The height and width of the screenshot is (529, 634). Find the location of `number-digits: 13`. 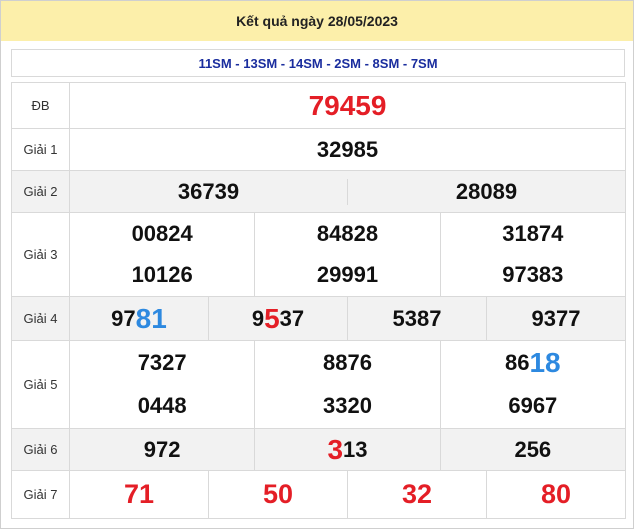

number-digits: 13 is located at coordinates (355, 449).